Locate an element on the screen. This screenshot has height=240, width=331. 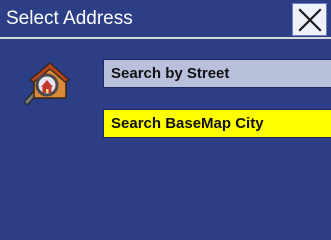
search-by-street-button: Search by Street is located at coordinates (217, 73).